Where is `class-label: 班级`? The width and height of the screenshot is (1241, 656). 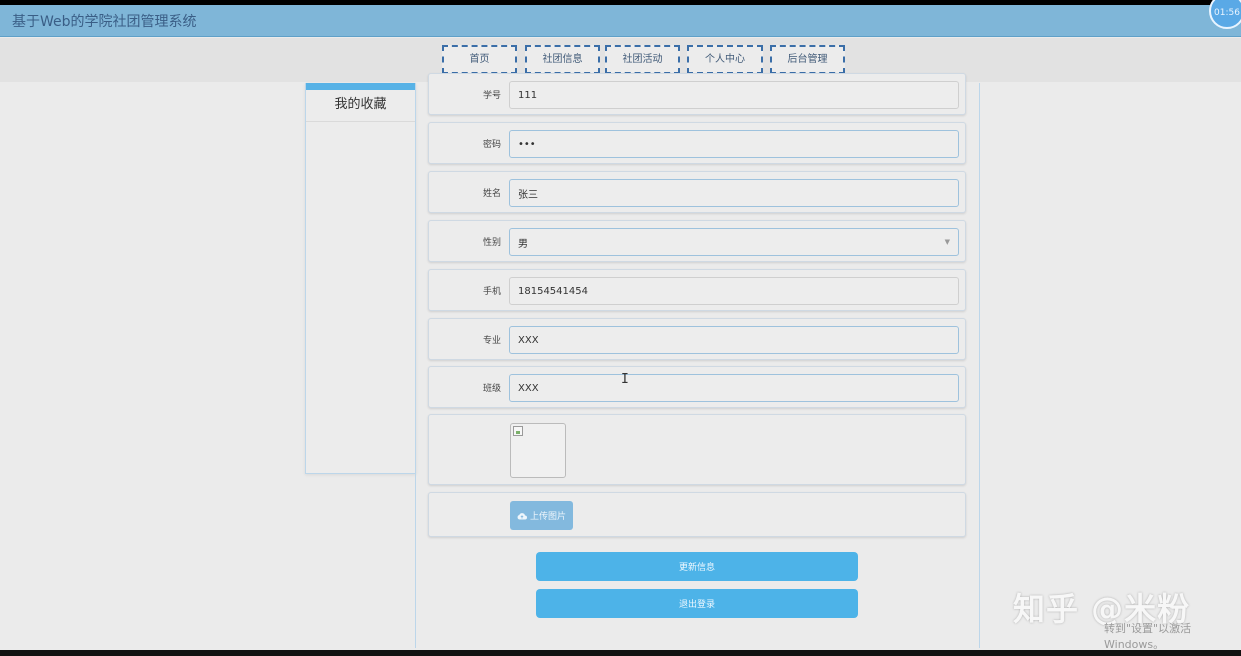 class-label: 班级 is located at coordinates (491, 388).